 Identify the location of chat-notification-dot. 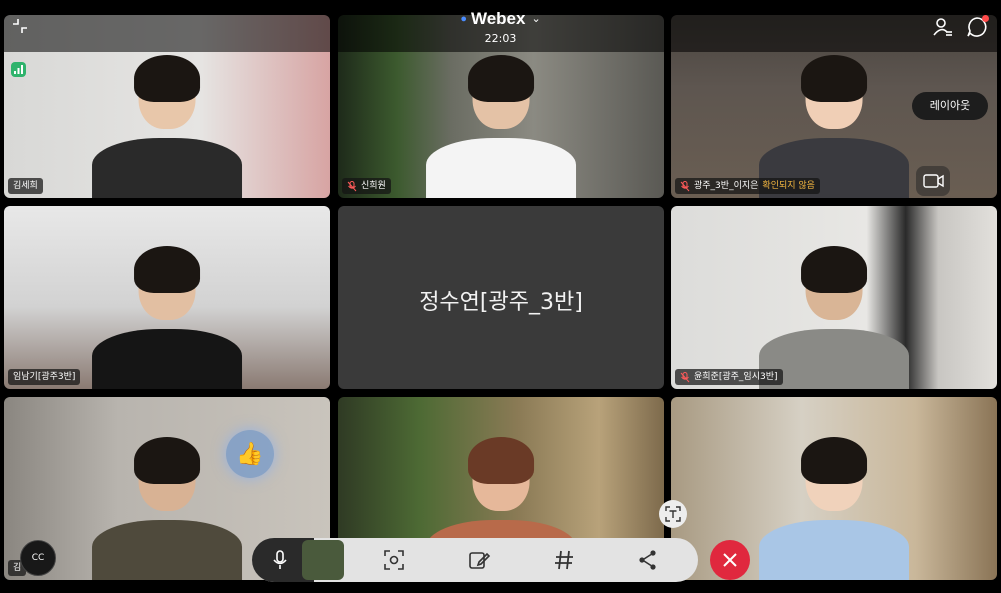
(985, 18).